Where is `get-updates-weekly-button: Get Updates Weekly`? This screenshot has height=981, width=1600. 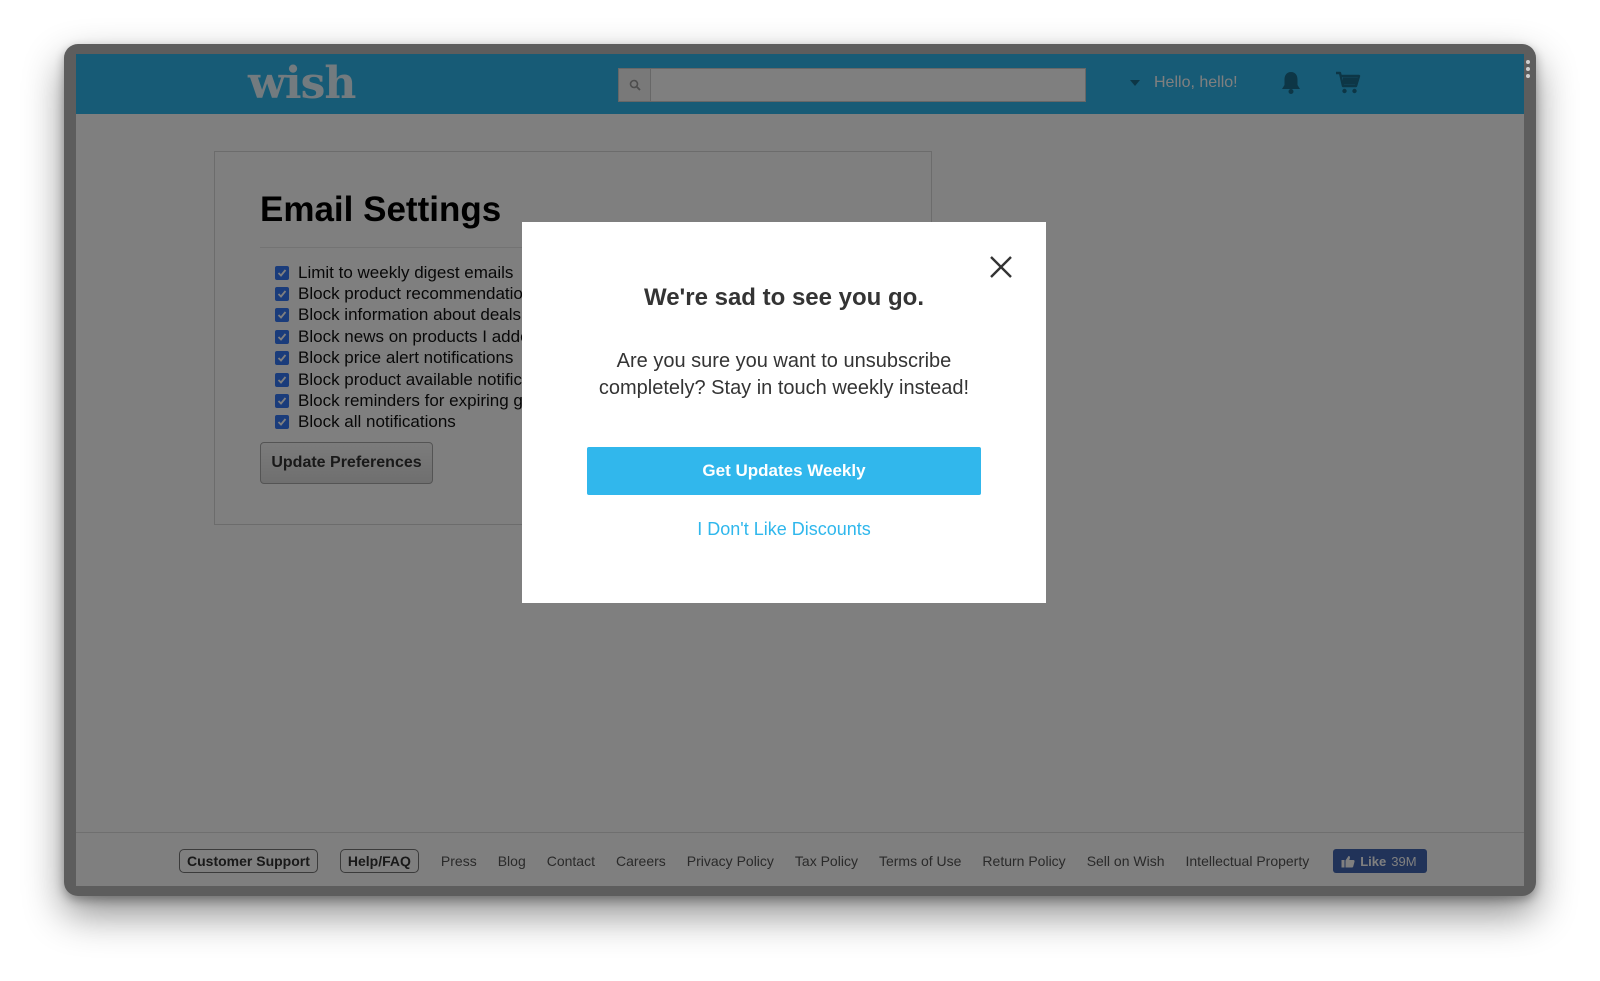 get-updates-weekly-button: Get Updates Weekly is located at coordinates (784, 471).